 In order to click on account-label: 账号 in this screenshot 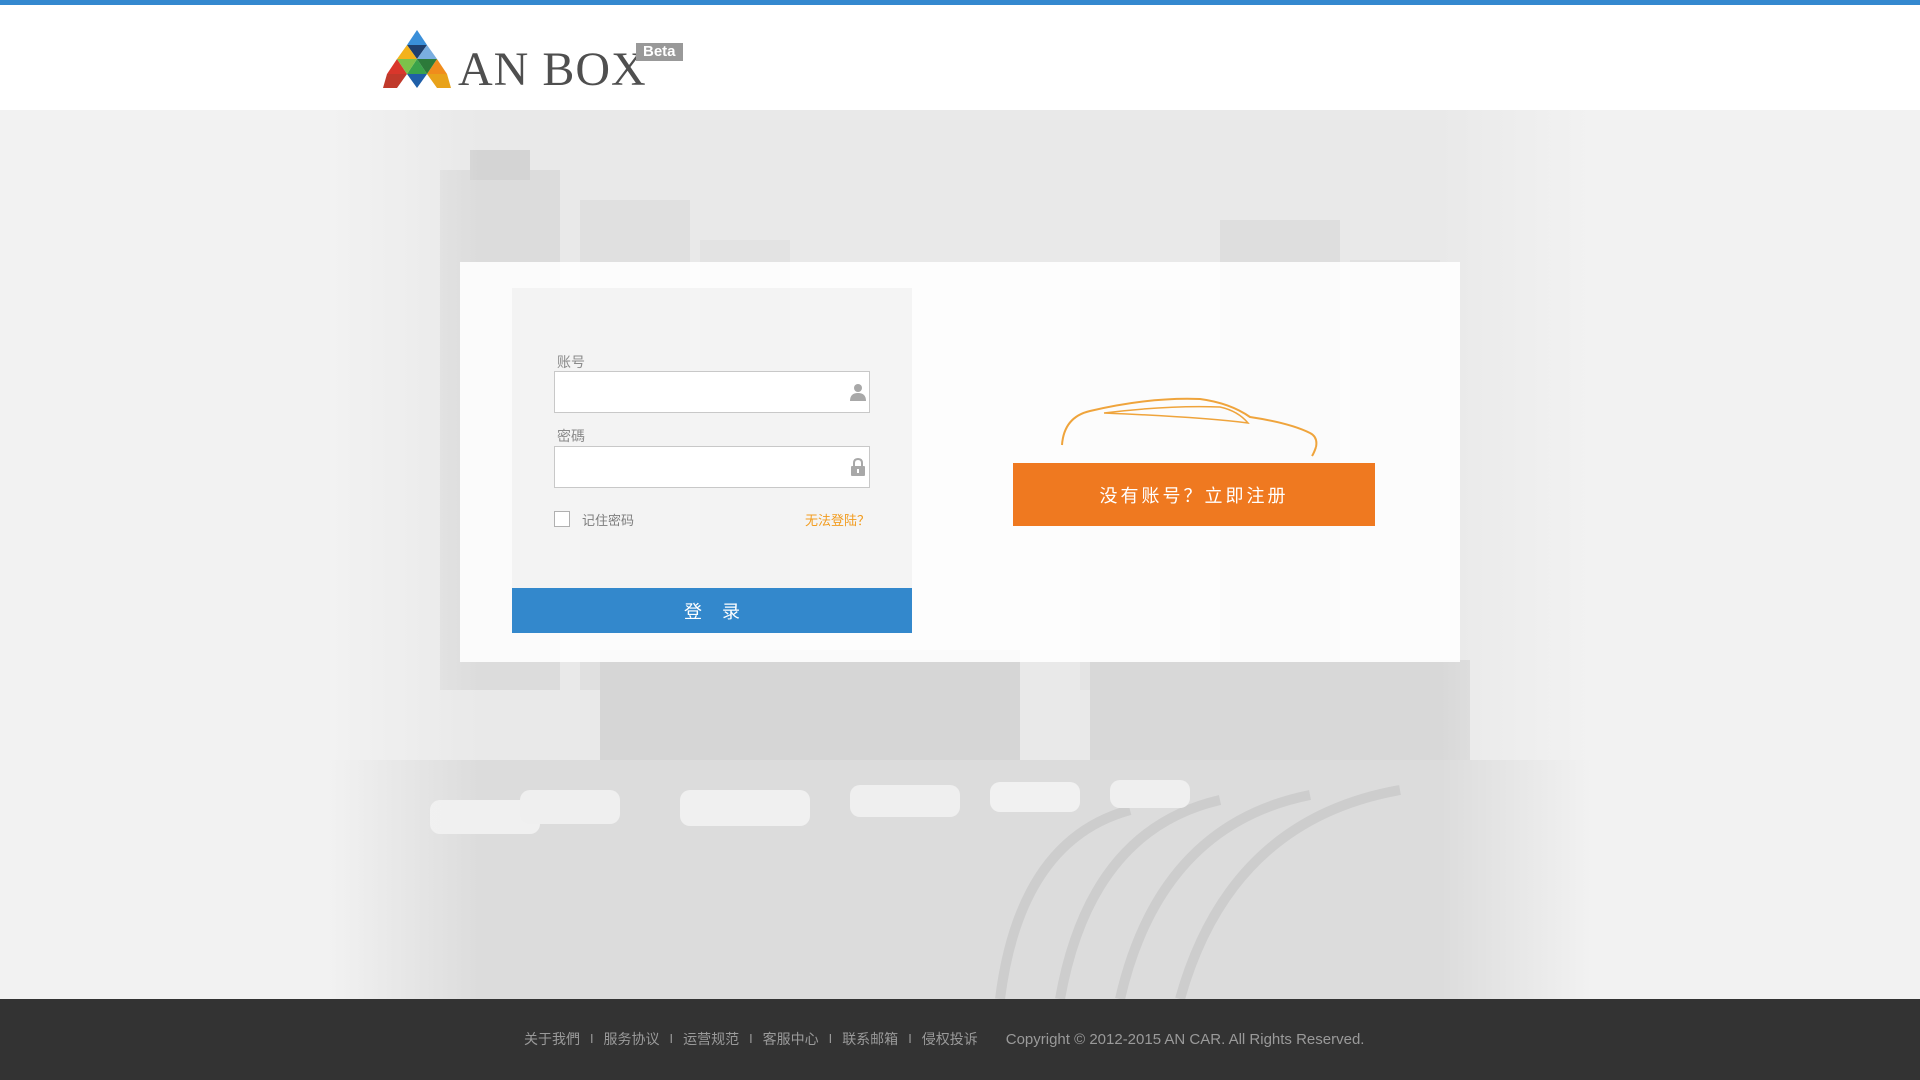, I will do `click(571, 363)`.